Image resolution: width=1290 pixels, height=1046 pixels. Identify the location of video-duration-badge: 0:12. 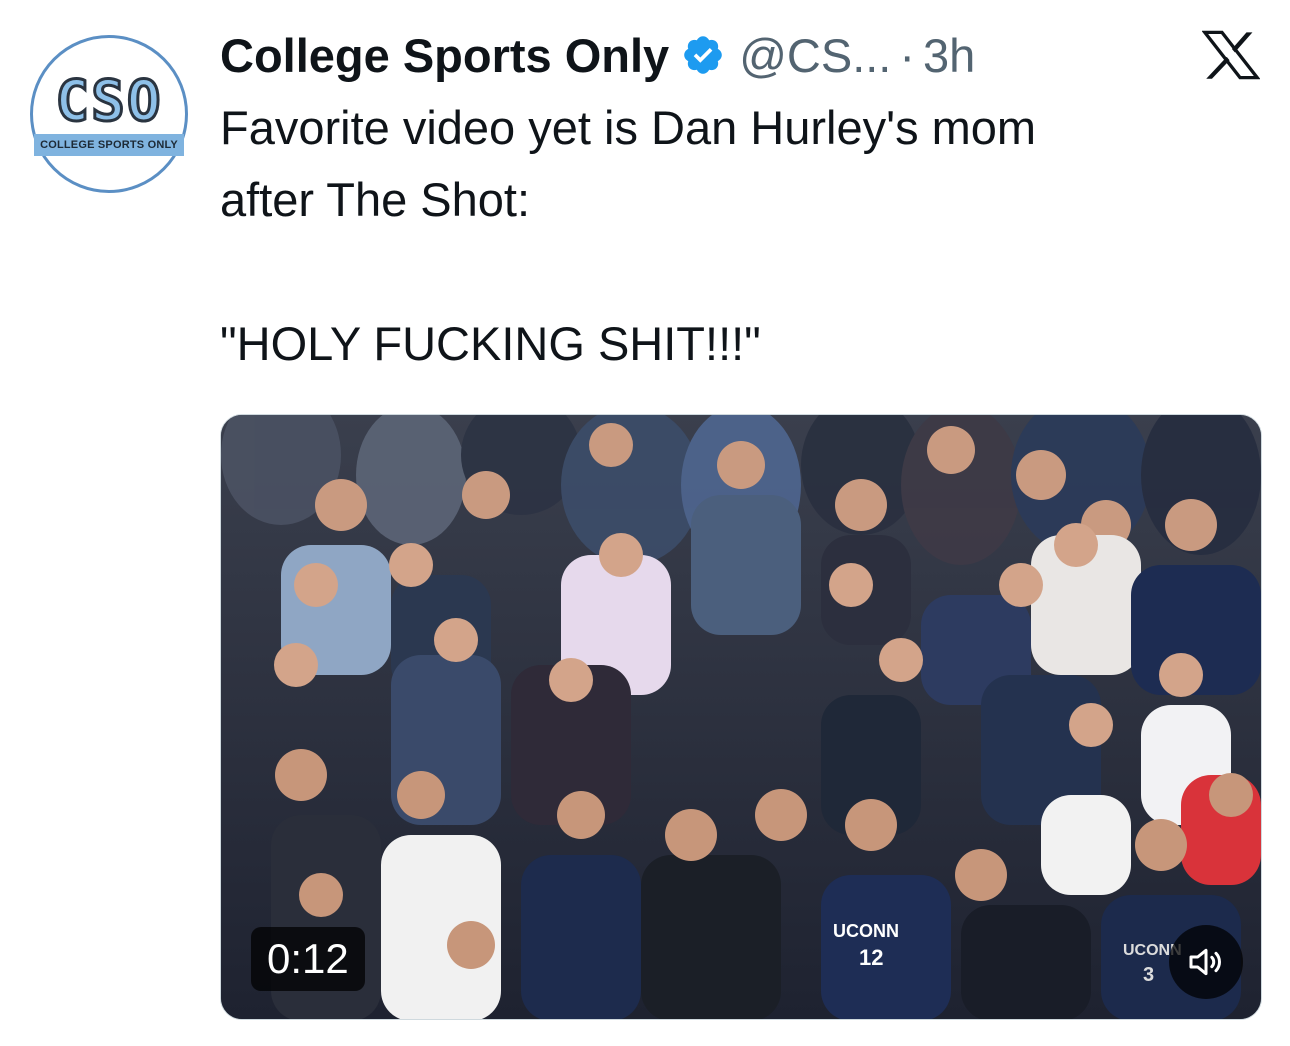
(308, 959).